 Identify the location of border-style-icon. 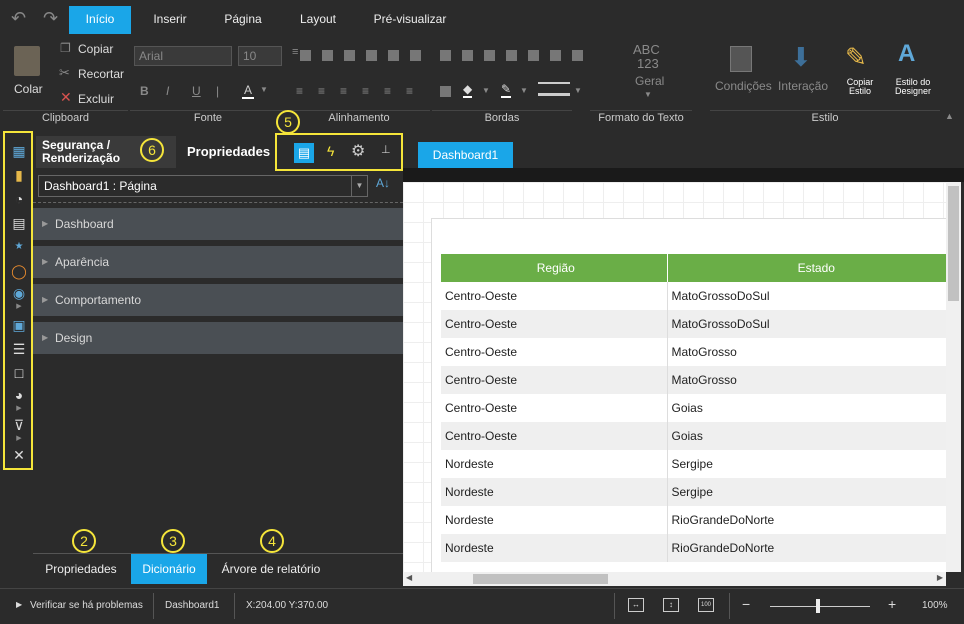
(445, 91).